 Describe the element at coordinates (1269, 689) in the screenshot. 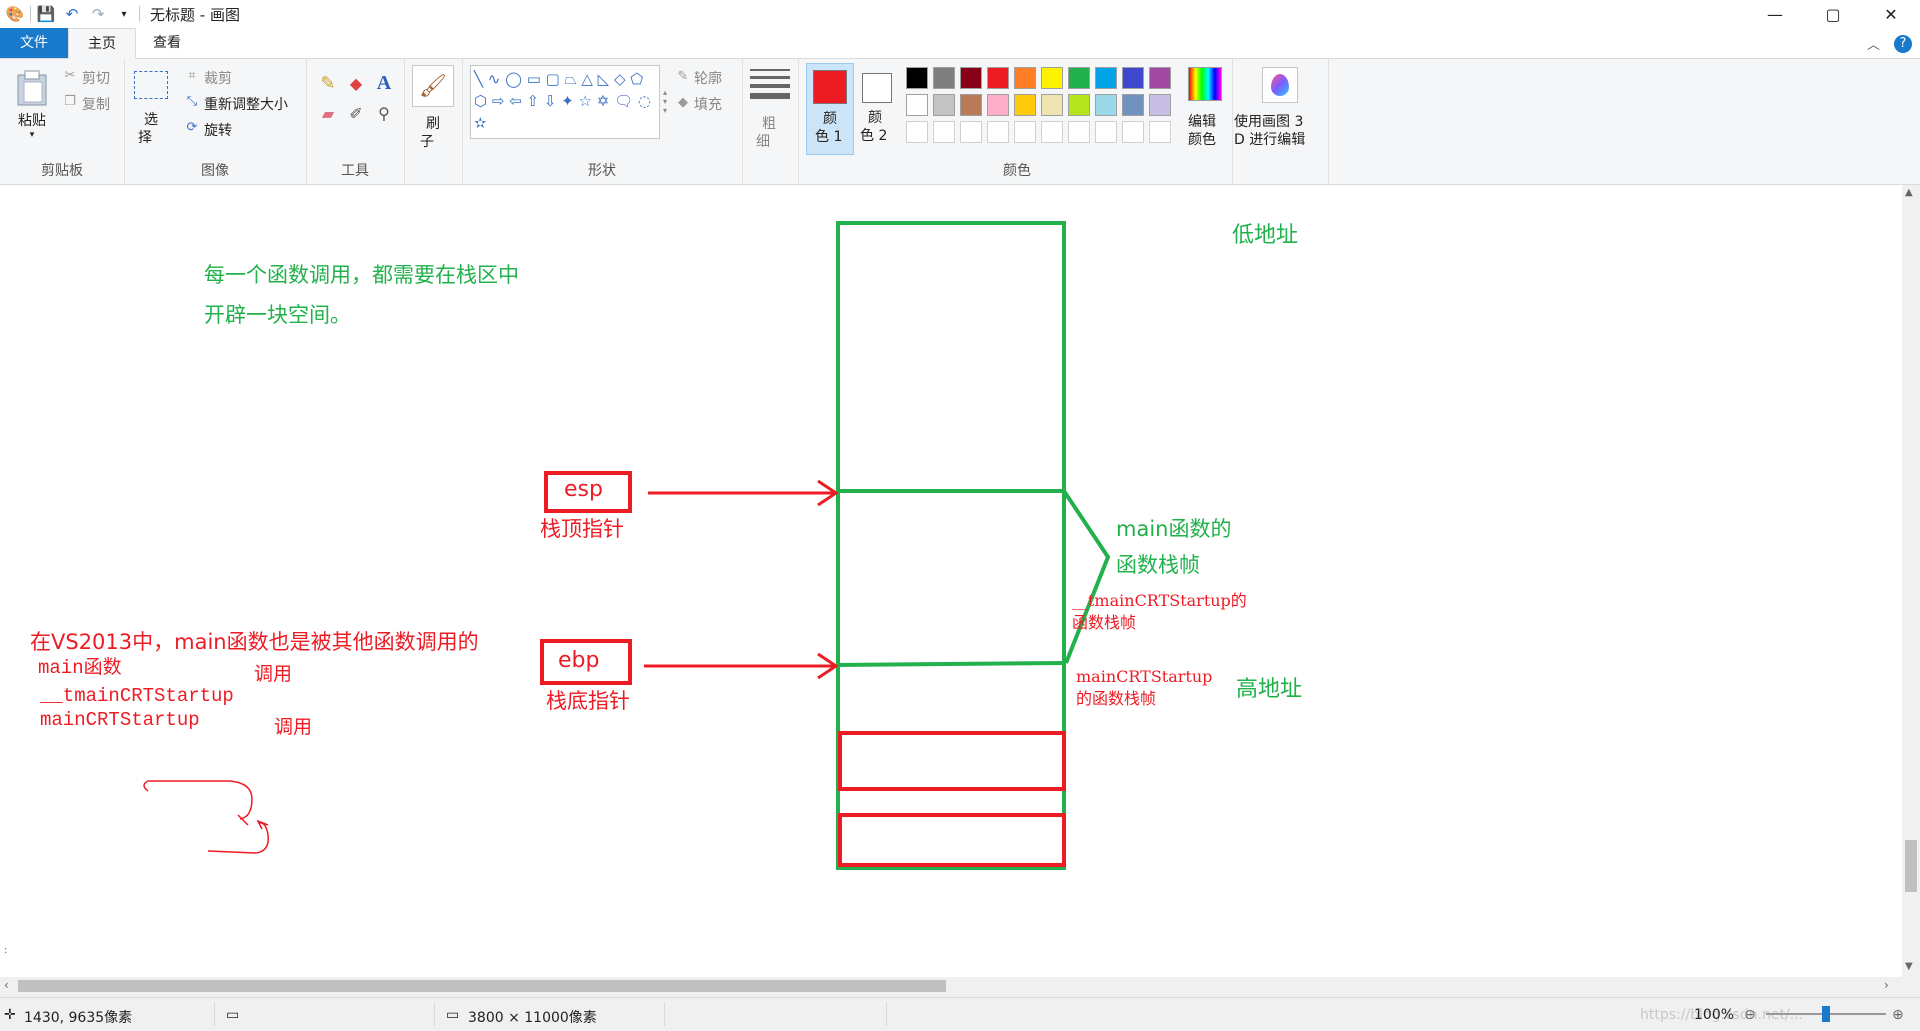

I see `high-address-label: 高地址` at that location.